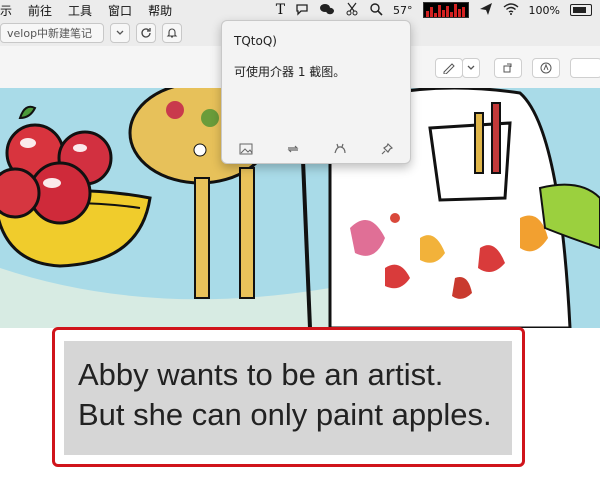 This screenshot has height=499, width=600. Describe the element at coordinates (316, 92) in the screenshot. I see `notification-popup: TQtoQ) 可使用介器 1 截图。` at that location.